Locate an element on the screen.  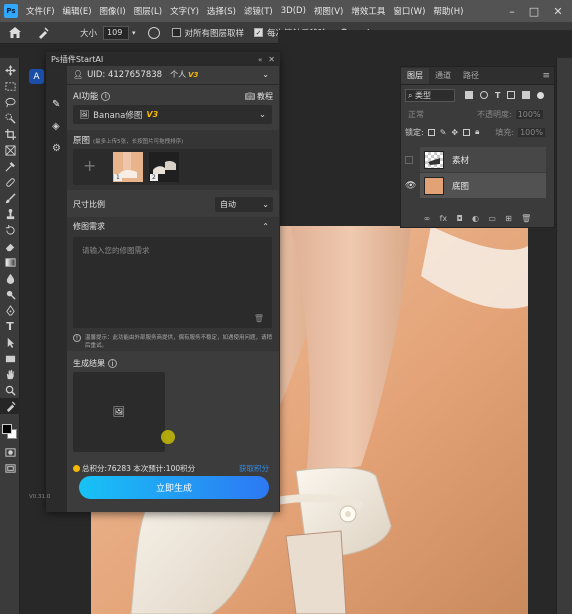
remove-tool-icon is located at coordinates (43, 33).